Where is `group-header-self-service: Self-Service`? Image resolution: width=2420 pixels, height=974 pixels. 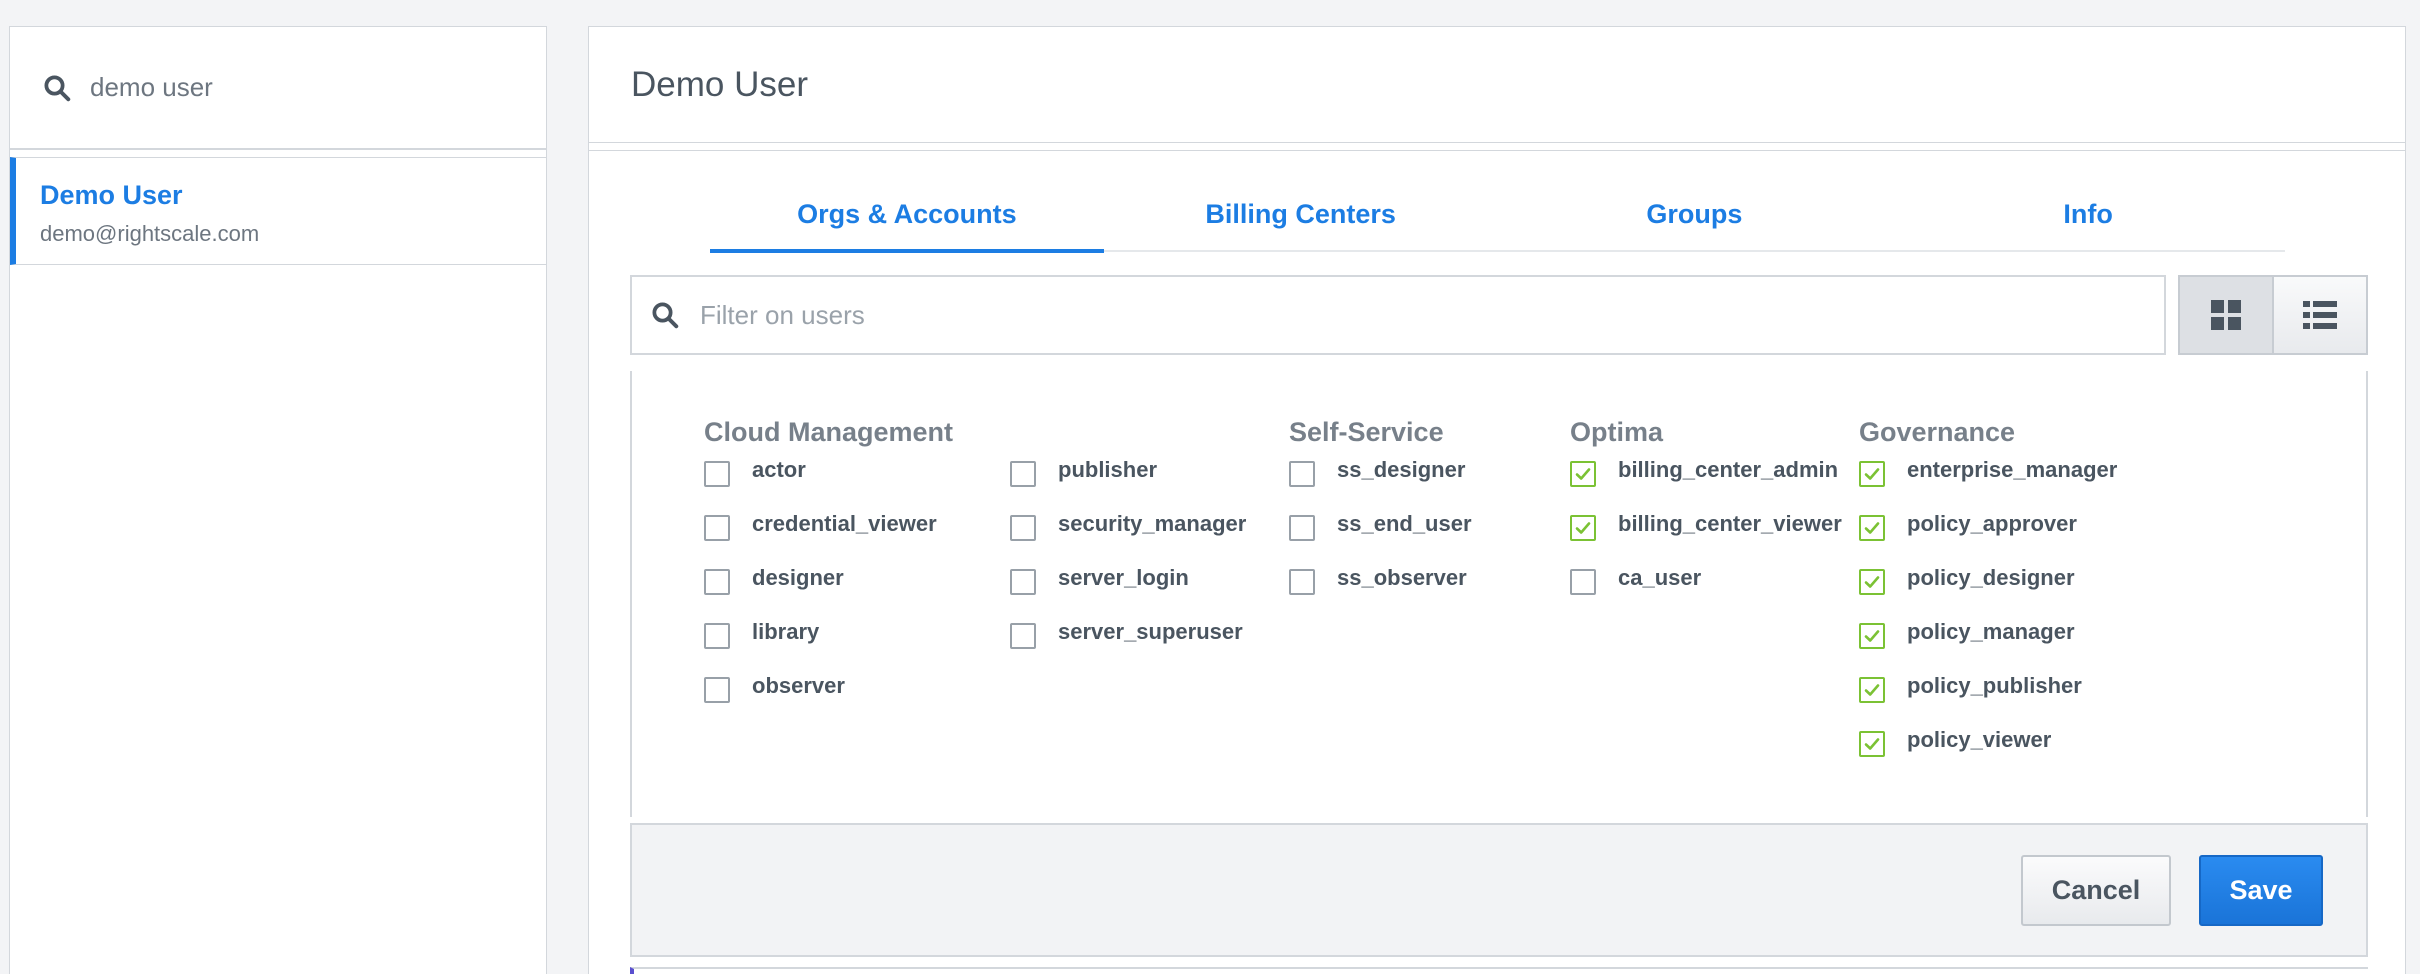
group-header-self-service: Self-Service is located at coordinates (1366, 432).